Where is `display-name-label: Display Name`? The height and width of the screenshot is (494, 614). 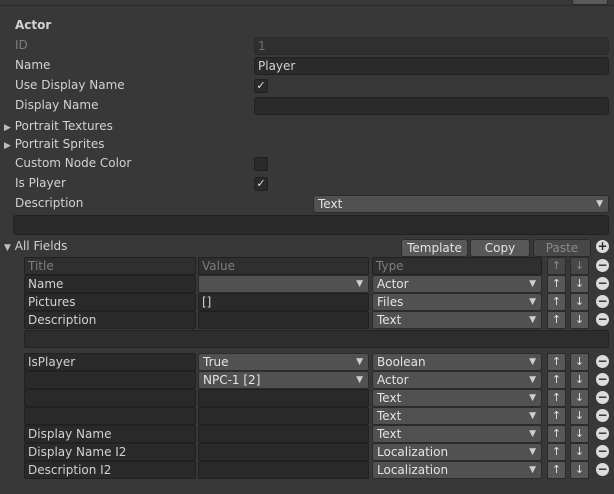 display-name-label: Display Name is located at coordinates (57, 105).